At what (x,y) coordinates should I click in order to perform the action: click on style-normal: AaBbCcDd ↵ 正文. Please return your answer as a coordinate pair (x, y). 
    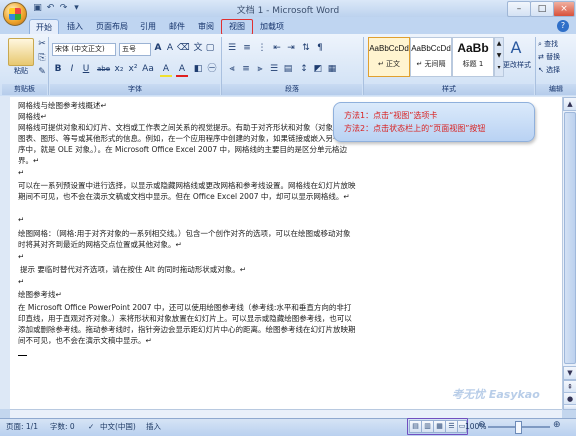
    Looking at the image, I should click on (389, 57).